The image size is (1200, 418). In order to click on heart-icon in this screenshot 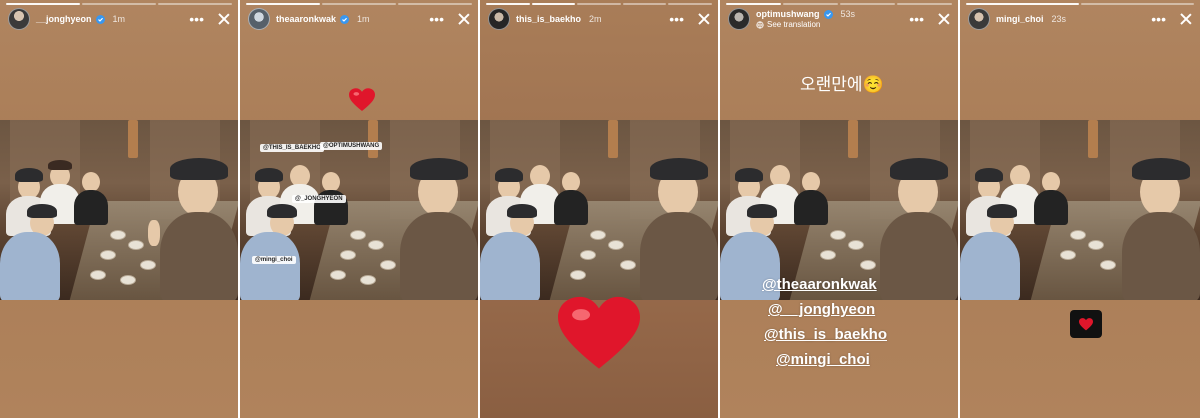, I will do `click(1086, 323)`.